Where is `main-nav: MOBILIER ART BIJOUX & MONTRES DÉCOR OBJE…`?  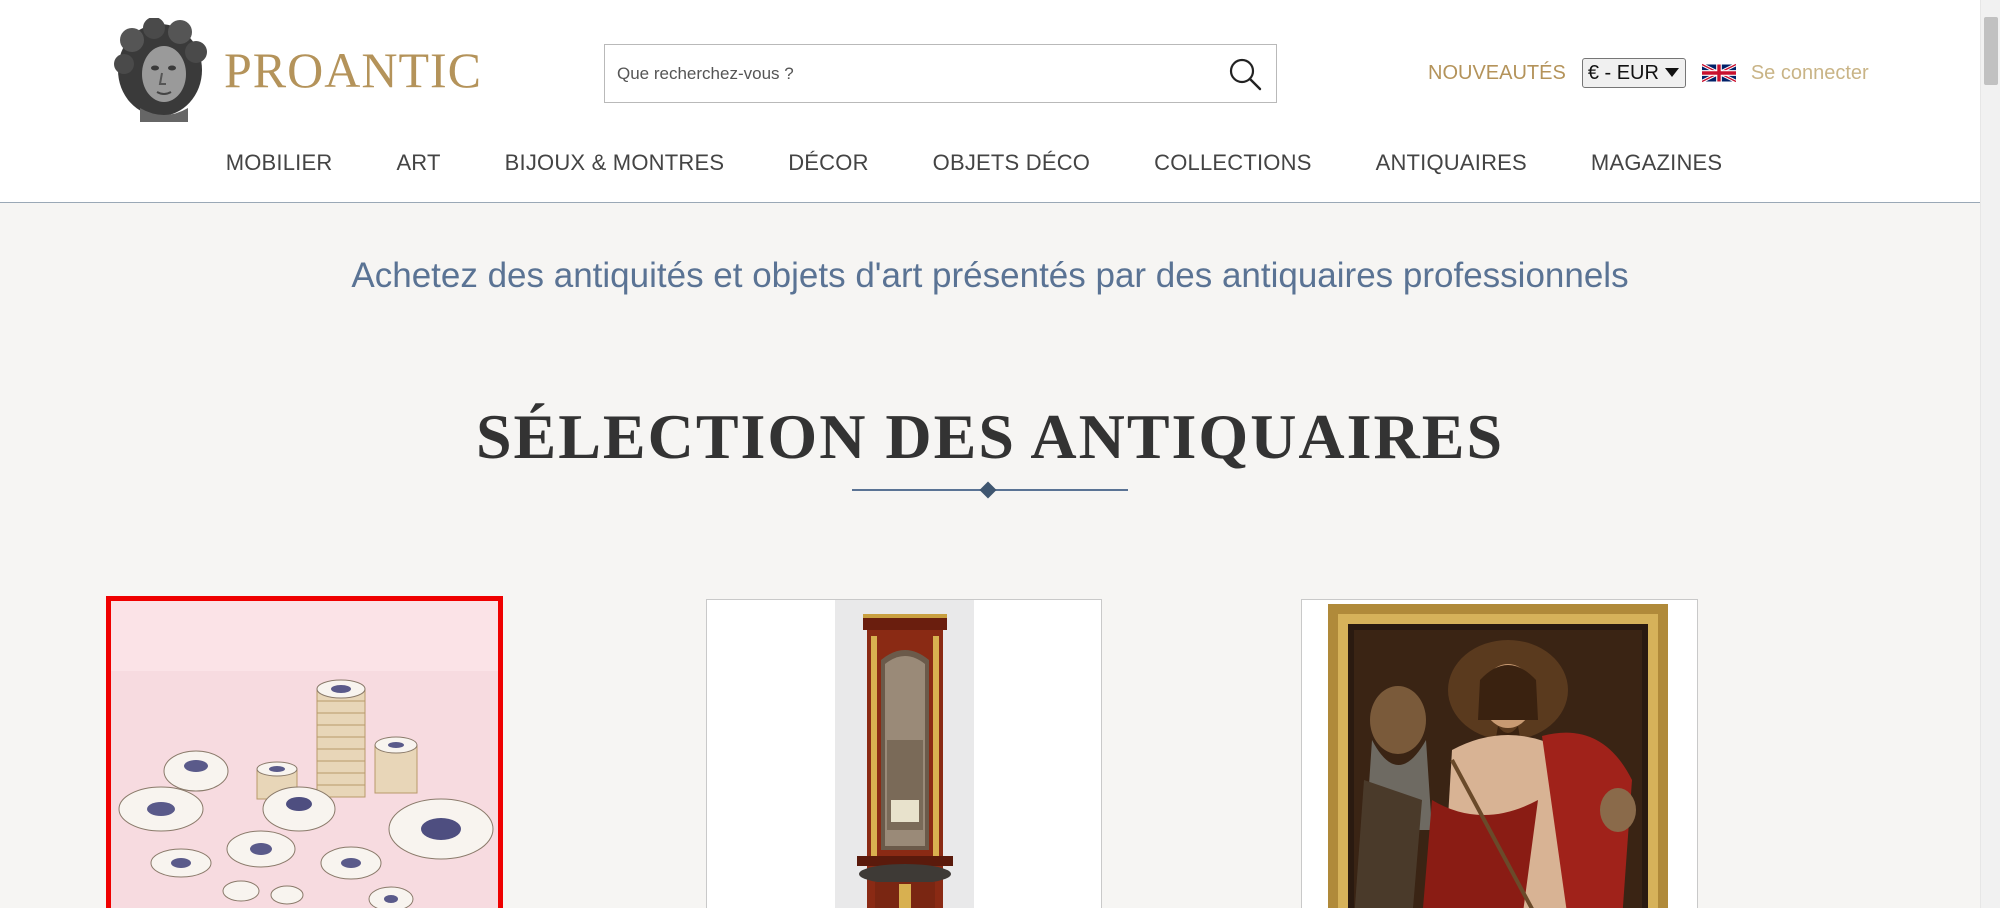
main-nav: MOBILIER ART BIJOUX & MONTRES DÉCOR OBJE… is located at coordinates (990, 163).